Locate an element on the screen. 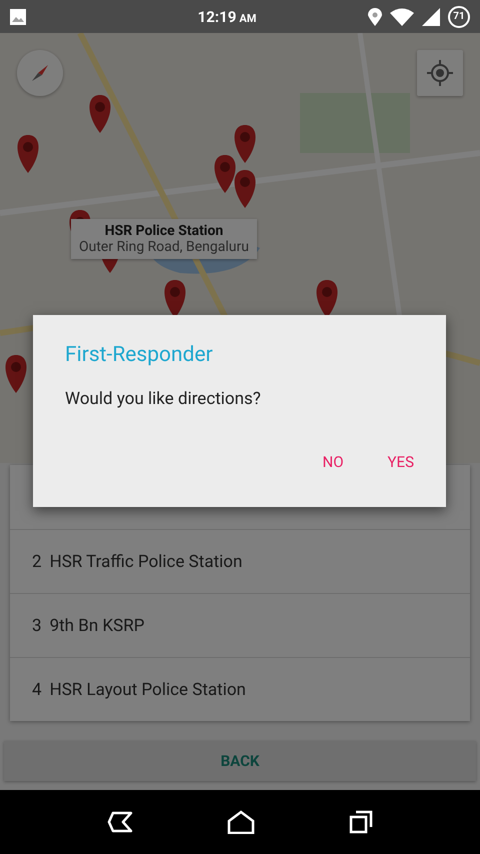 The width and height of the screenshot is (480, 854). location-icon is located at coordinates (375, 17).